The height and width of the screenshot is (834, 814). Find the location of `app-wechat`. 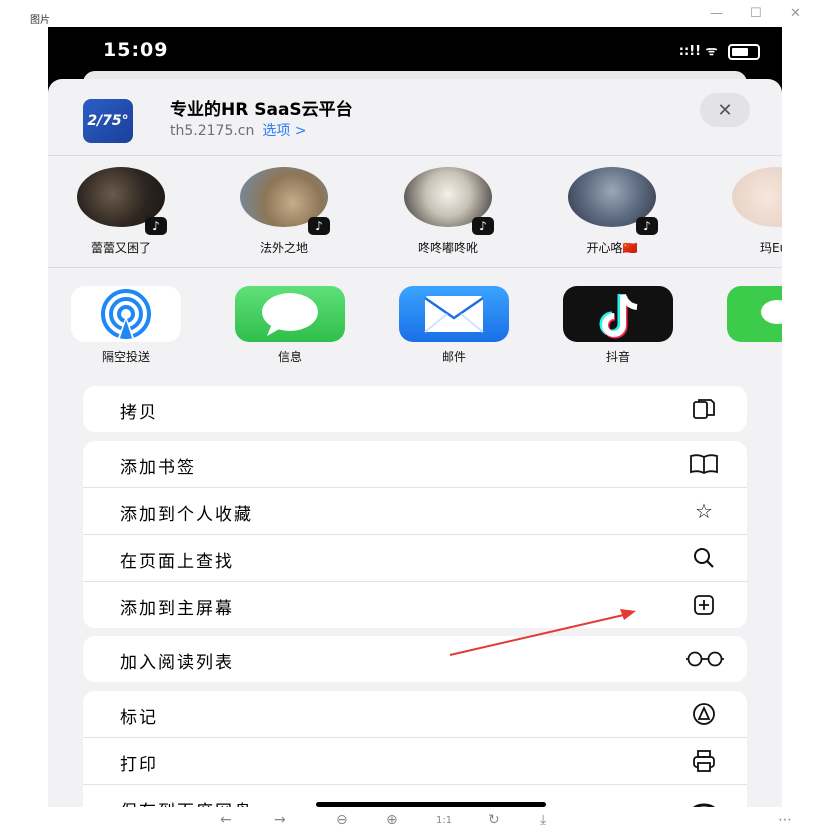

app-wechat is located at coordinates (752, 317).